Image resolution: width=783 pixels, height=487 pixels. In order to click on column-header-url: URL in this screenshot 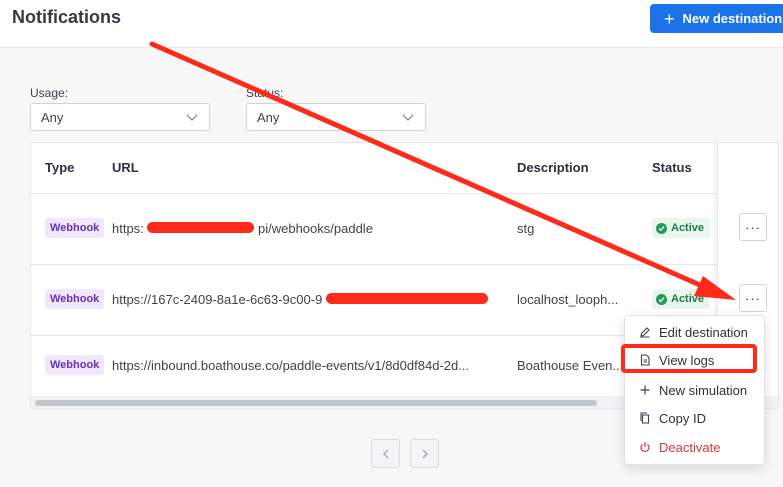, I will do `click(125, 167)`.